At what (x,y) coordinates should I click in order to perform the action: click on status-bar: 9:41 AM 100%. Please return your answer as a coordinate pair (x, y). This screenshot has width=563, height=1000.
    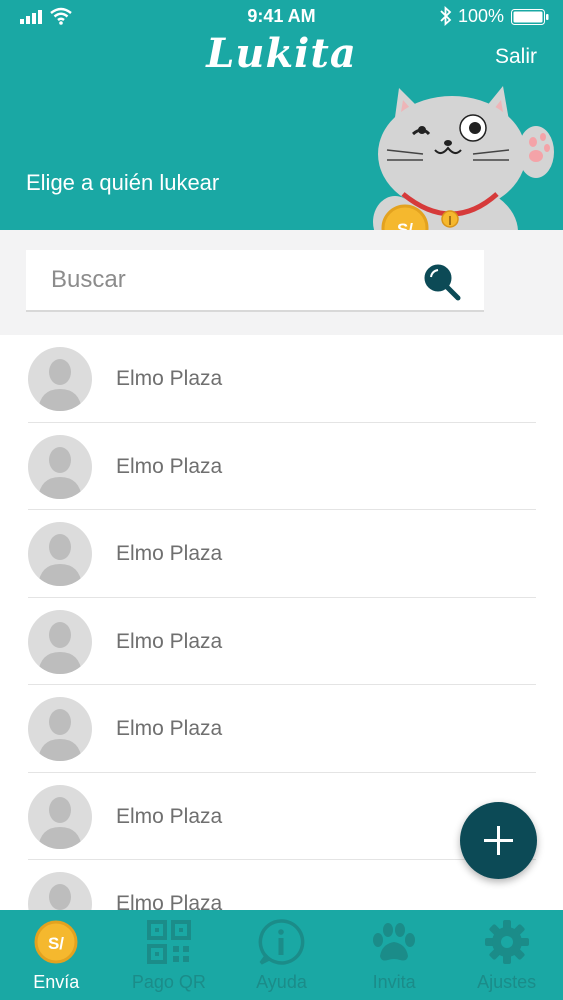
    Looking at the image, I should click on (281, 17).